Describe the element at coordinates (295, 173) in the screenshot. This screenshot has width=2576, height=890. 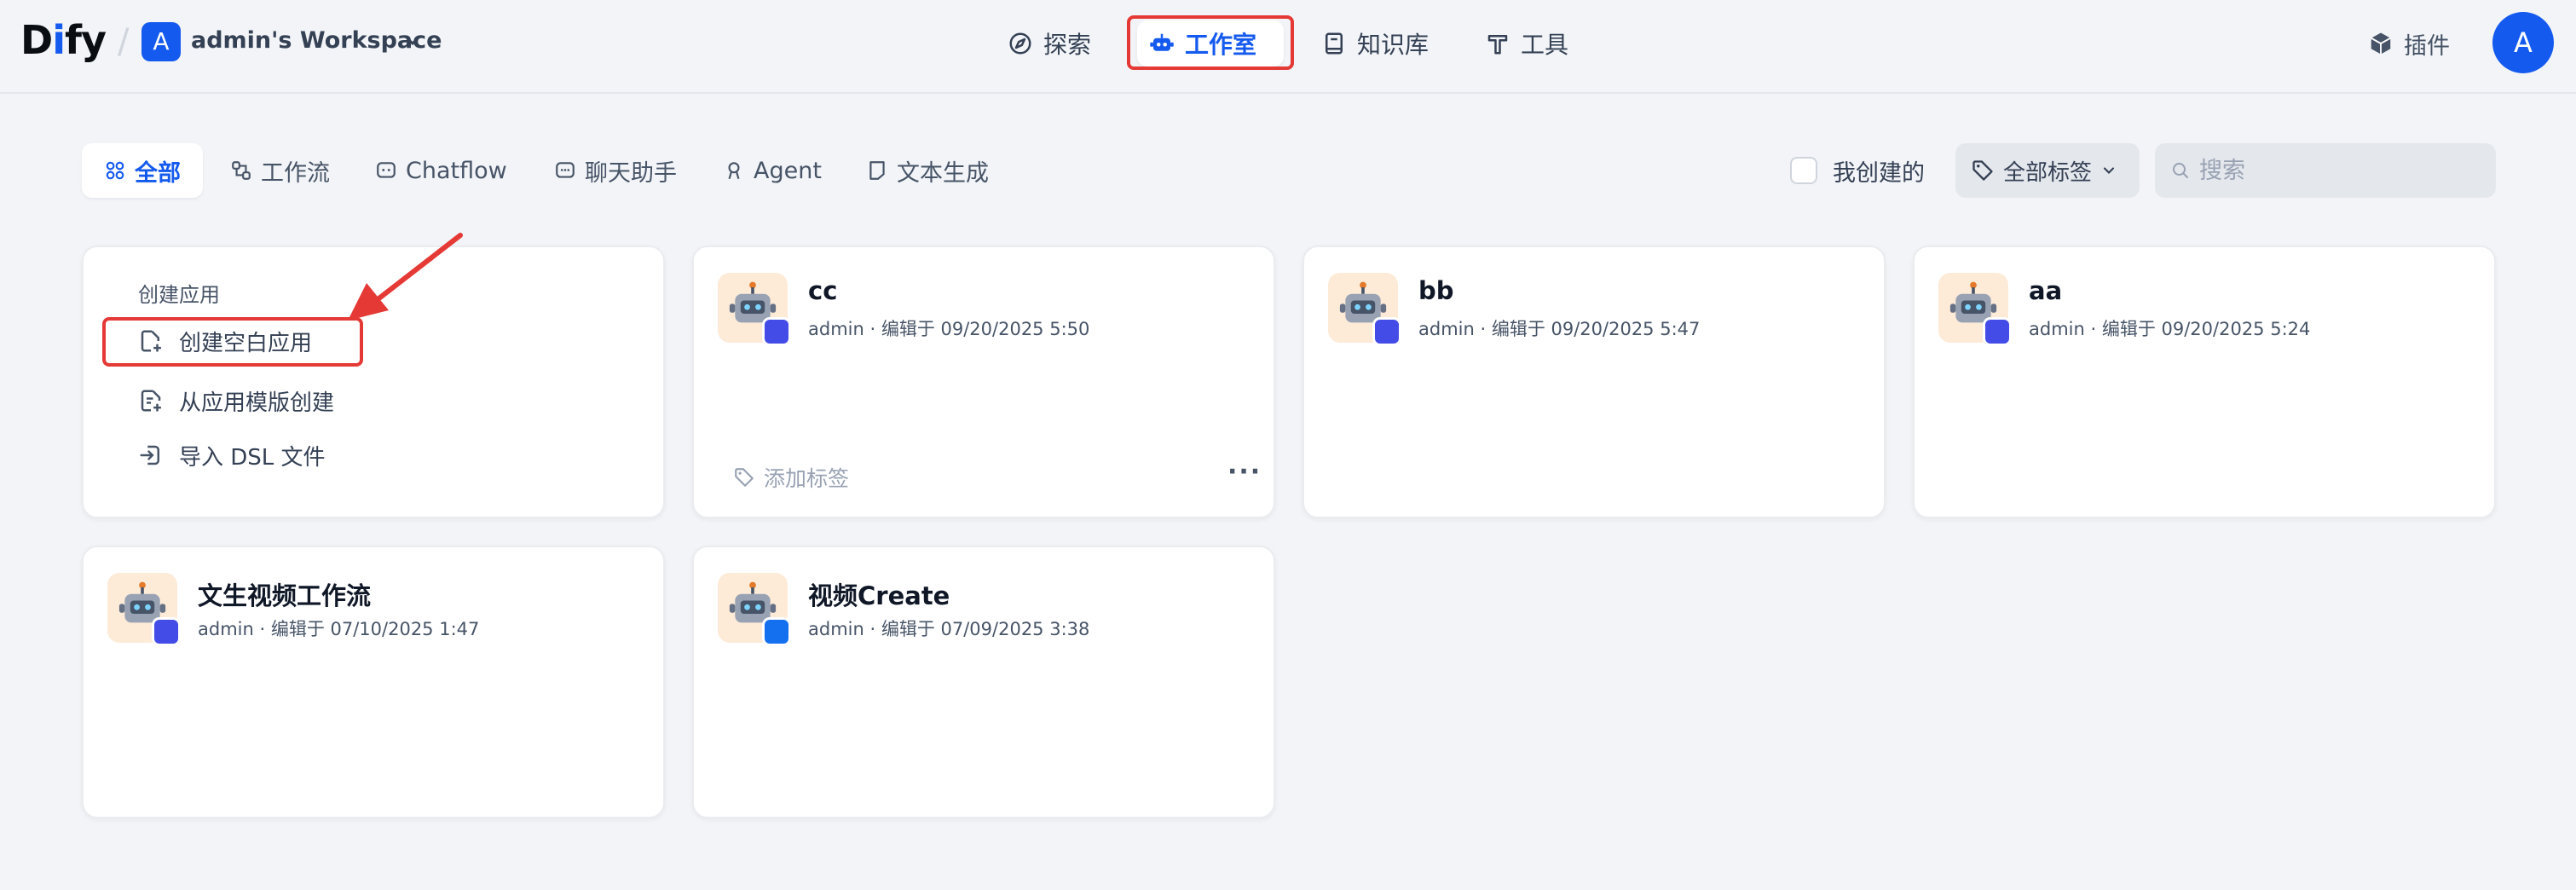
I see `tab-workflow-label: 工作流` at that location.